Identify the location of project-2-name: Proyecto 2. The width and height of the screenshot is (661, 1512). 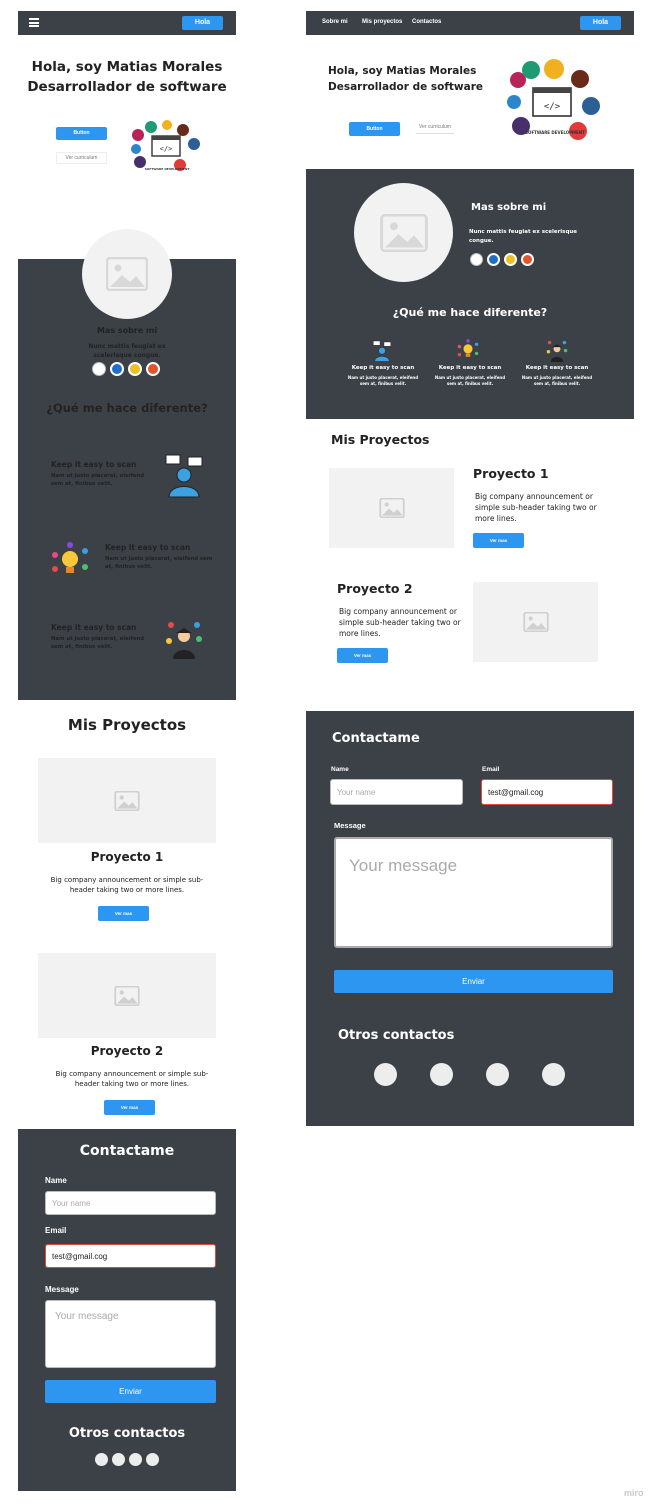
(375, 588).